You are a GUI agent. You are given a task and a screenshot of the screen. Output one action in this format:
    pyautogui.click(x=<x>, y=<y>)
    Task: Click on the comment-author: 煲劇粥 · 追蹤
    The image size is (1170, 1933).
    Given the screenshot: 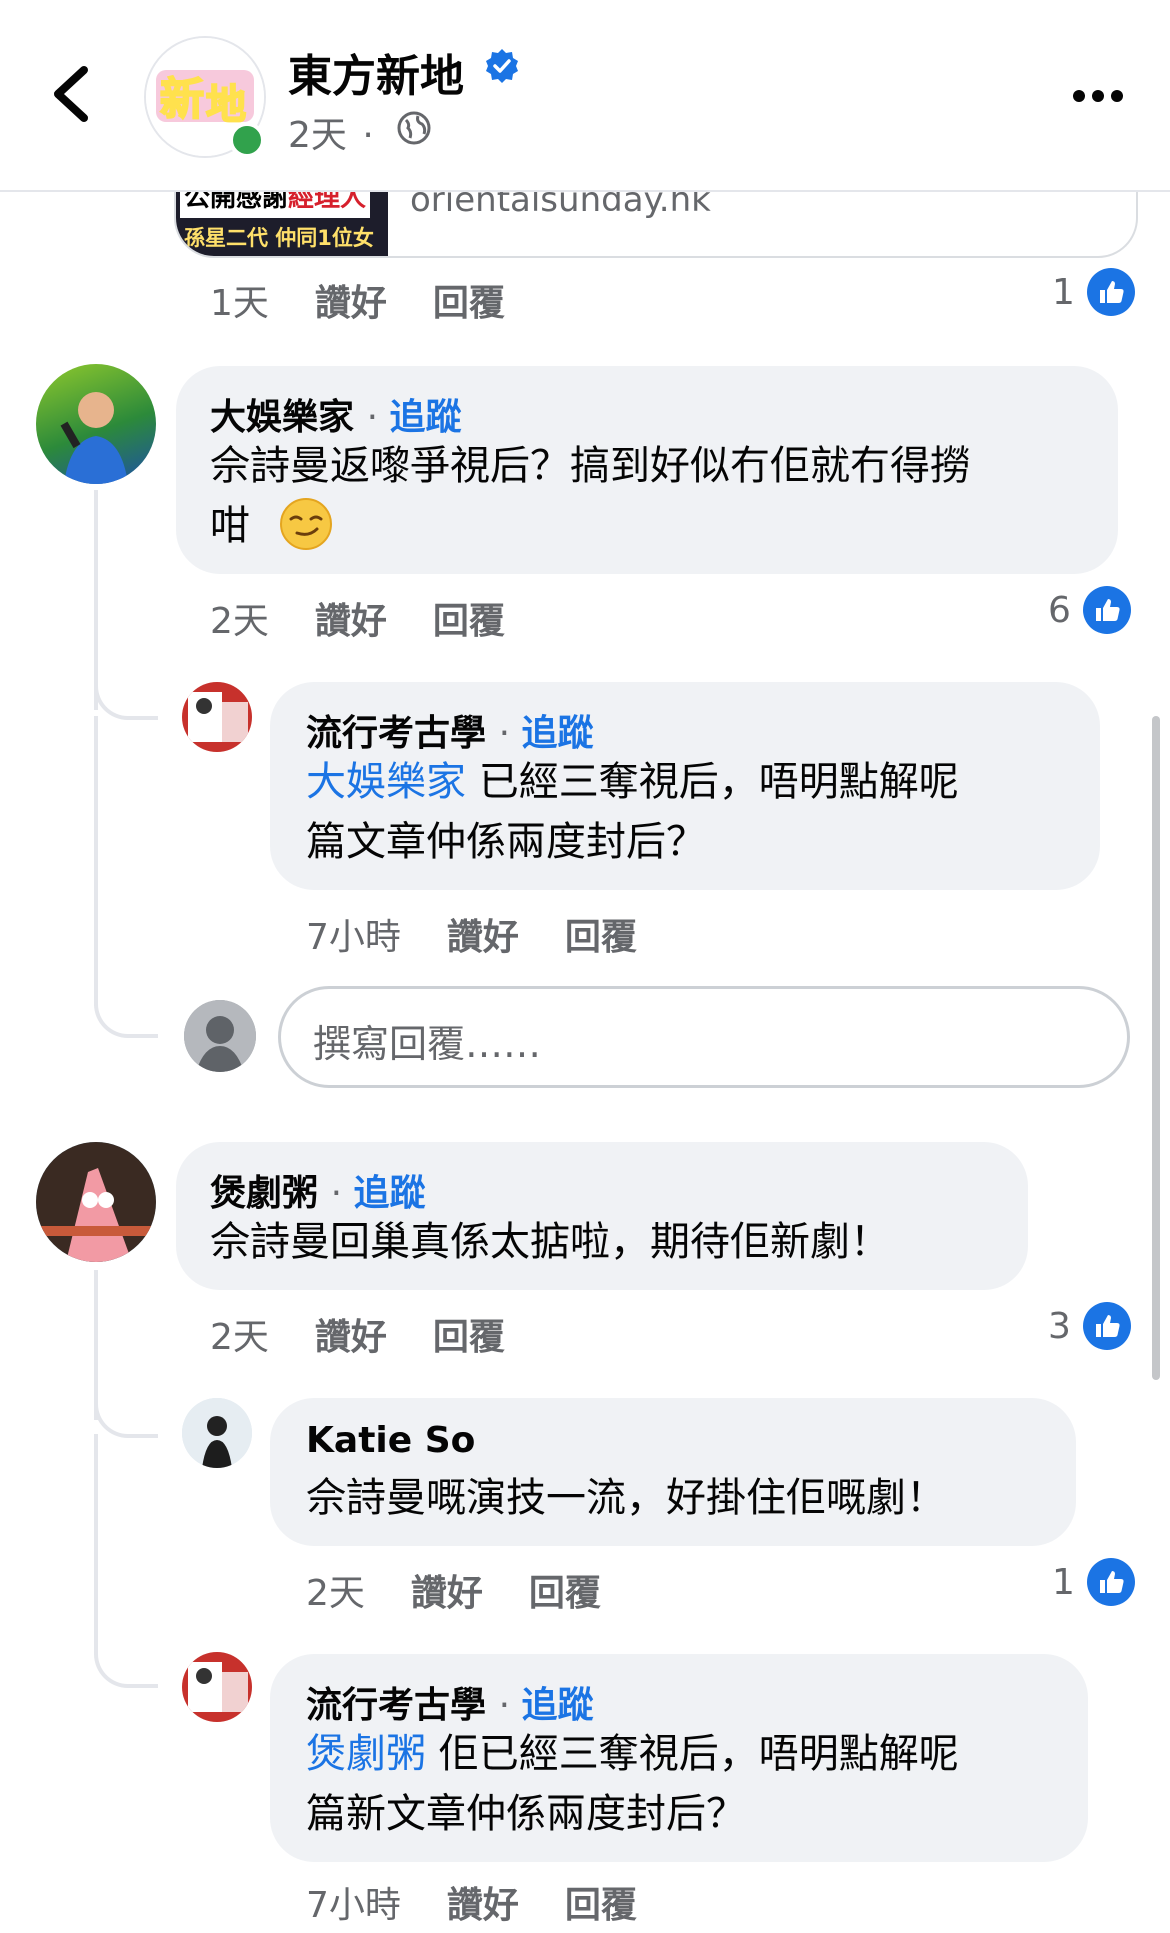 What is the action you would take?
    pyautogui.click(x=317, y=1190)
    